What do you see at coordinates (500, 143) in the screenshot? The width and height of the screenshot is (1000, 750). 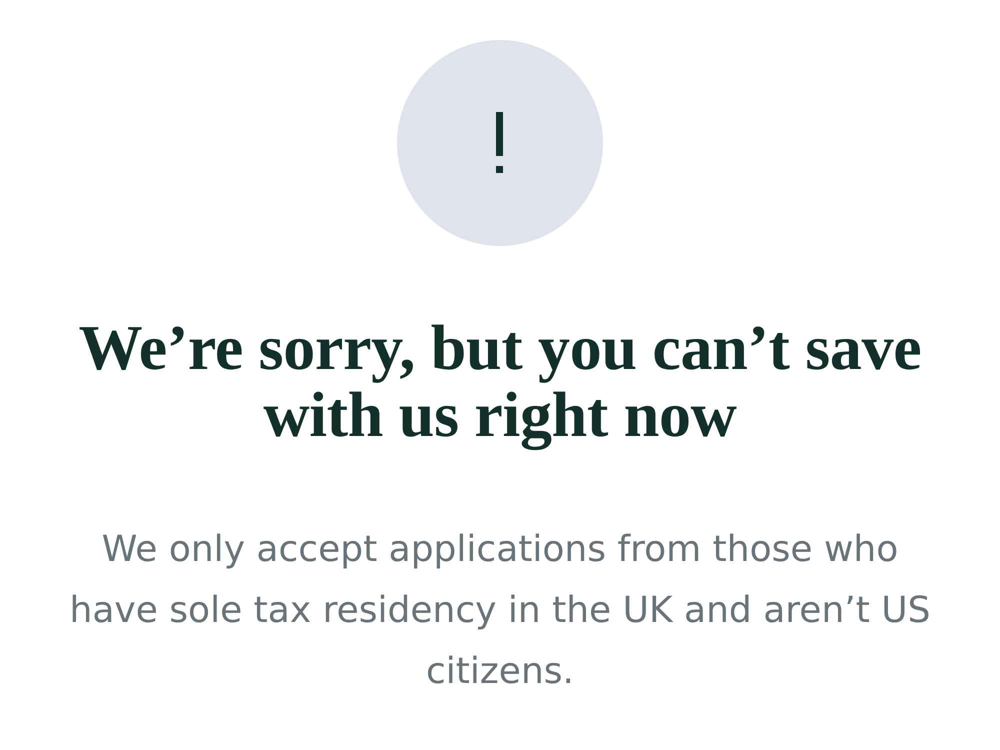 I see `exclamation-icon` at bounding box center [500, 143].